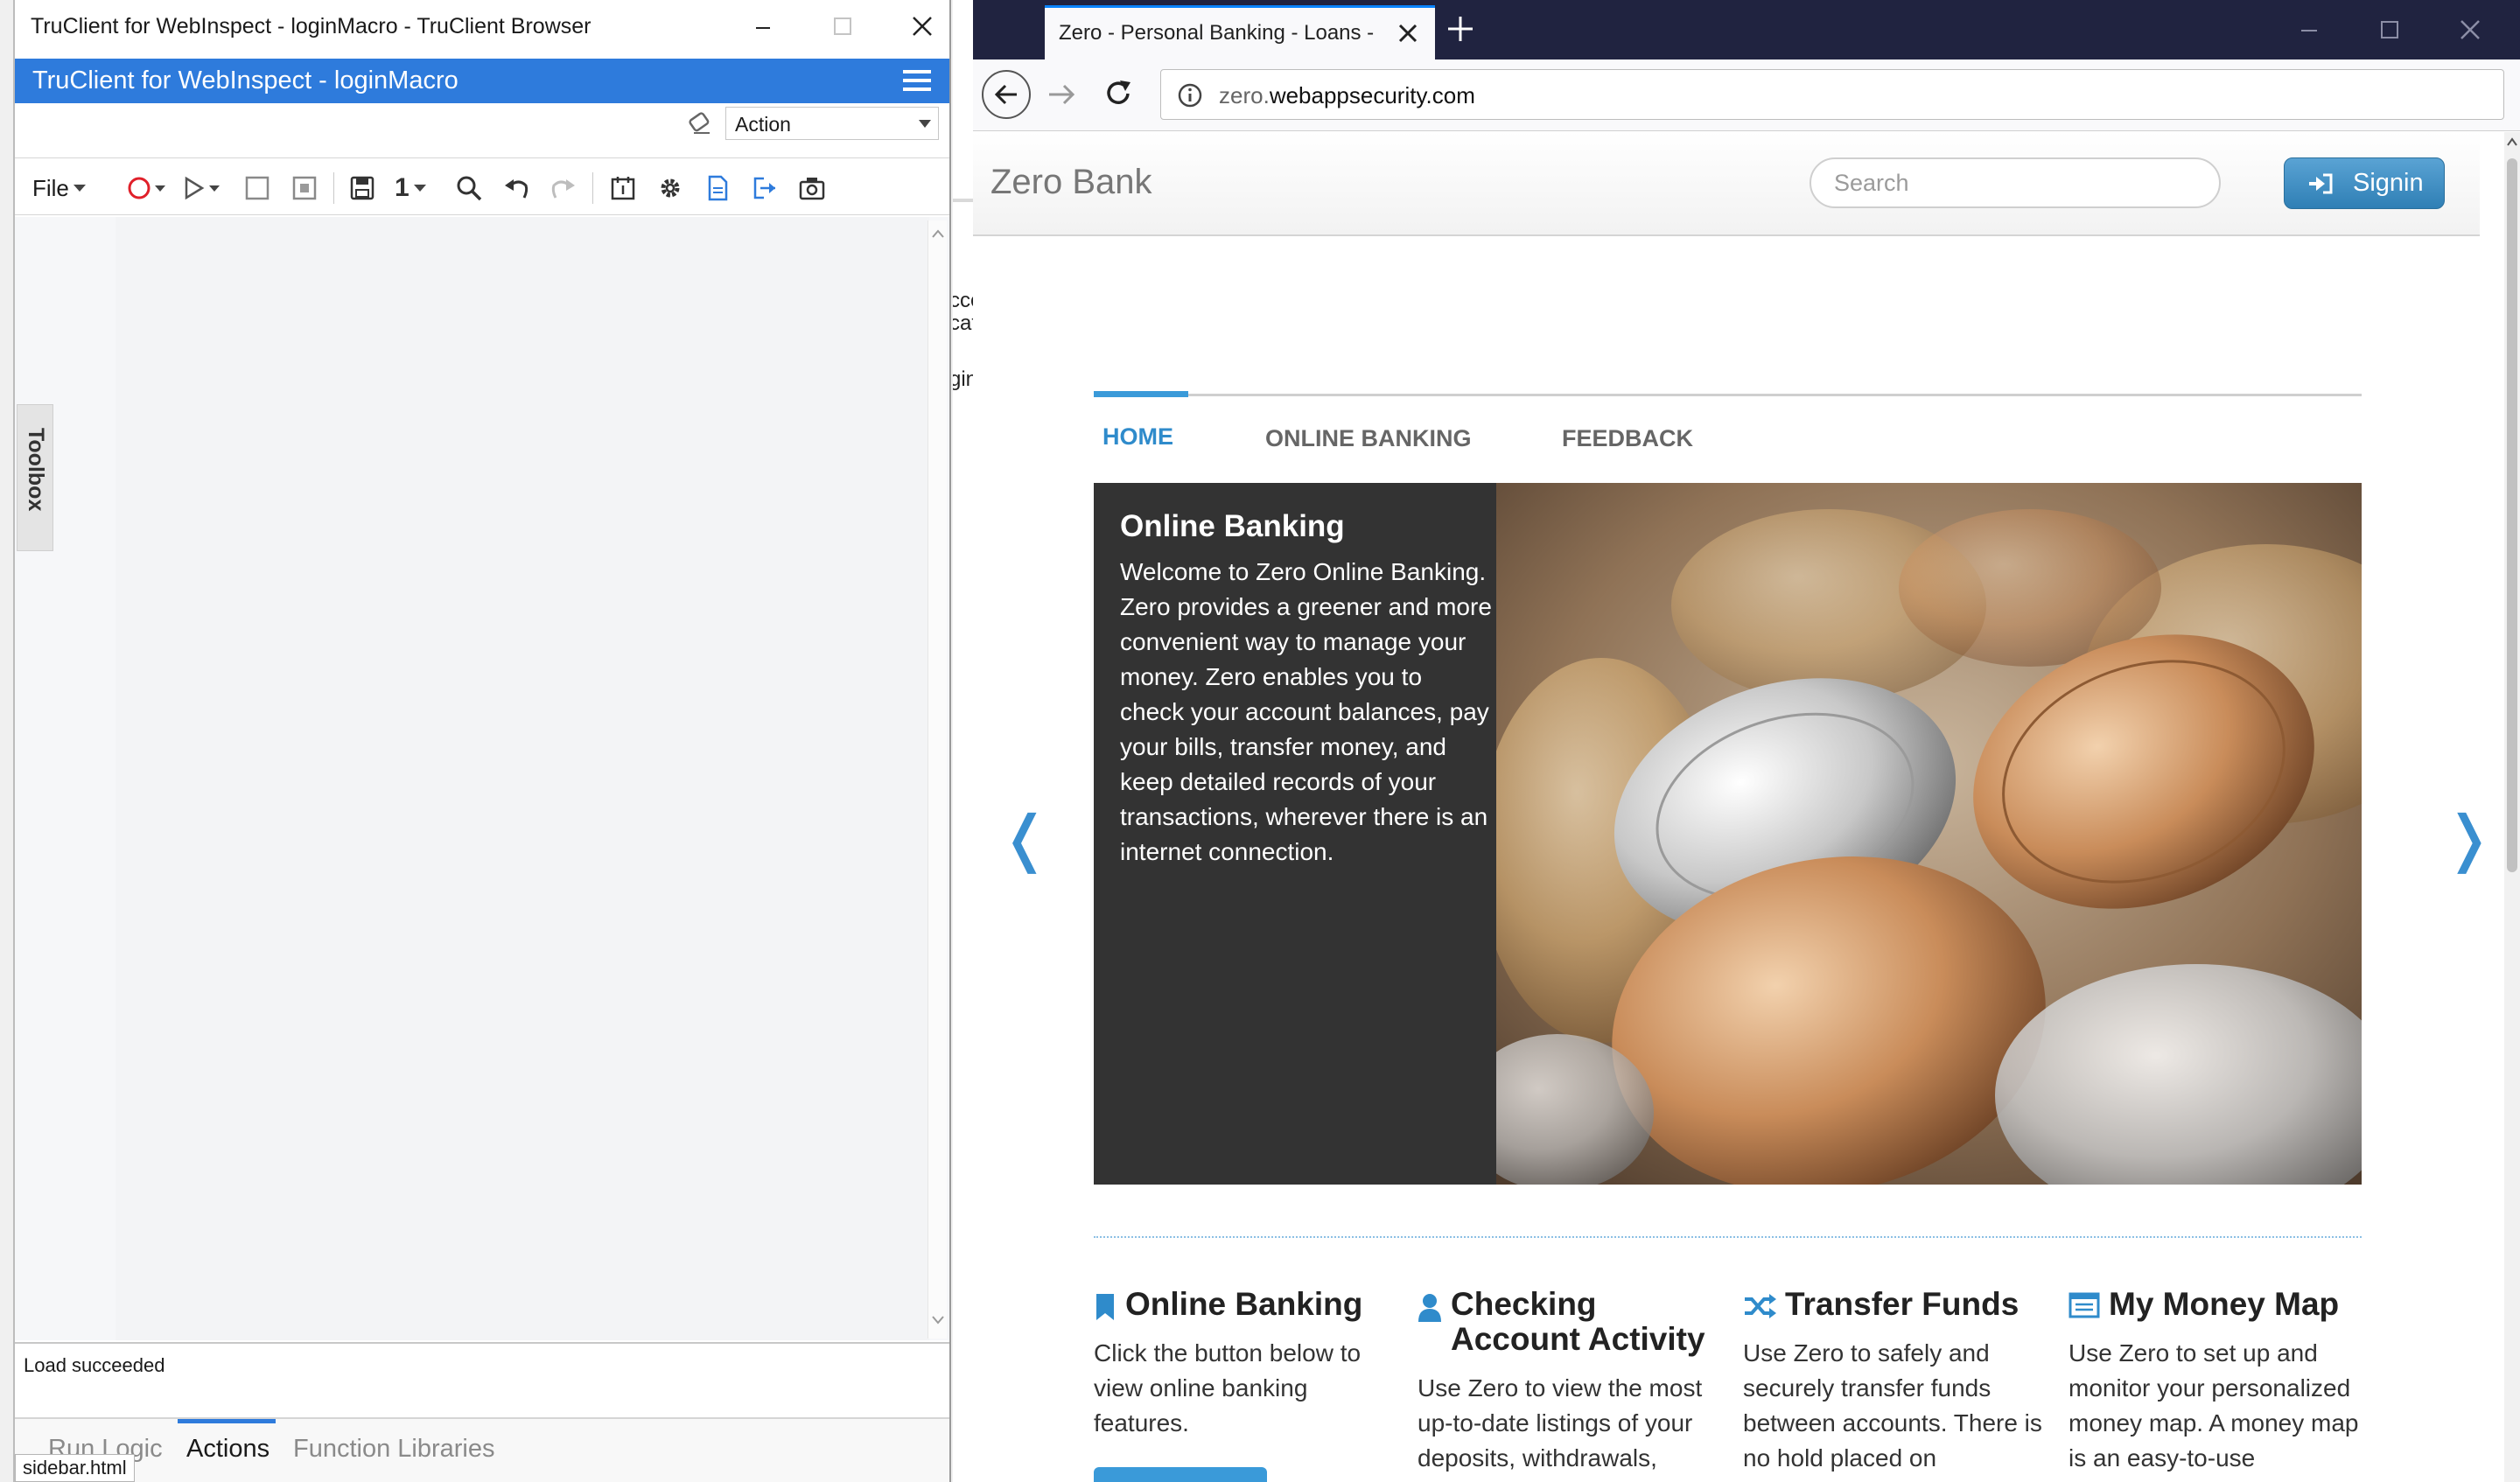 This screenshot has height=1482, width=2520. I want to click on settings-button, so click(670, 188).